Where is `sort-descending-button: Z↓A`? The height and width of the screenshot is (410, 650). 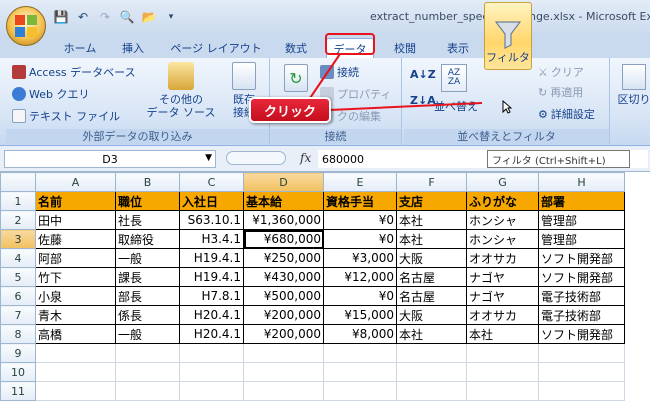
sort-descending-button: Z↓A is located at coordinates (423, 100).